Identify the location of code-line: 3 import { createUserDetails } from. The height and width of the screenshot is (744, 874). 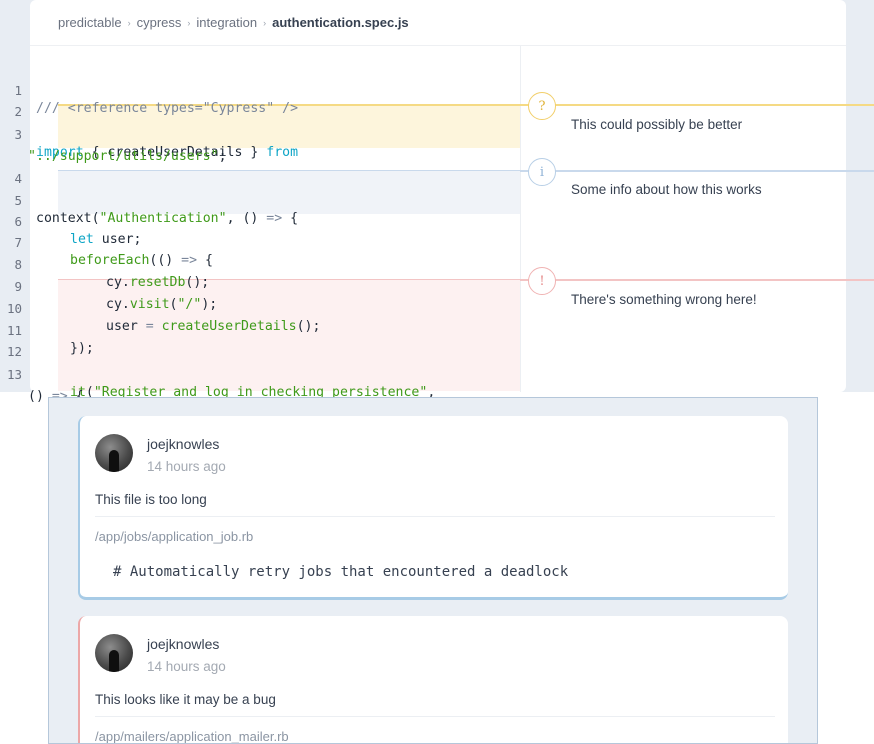
(260, 134).